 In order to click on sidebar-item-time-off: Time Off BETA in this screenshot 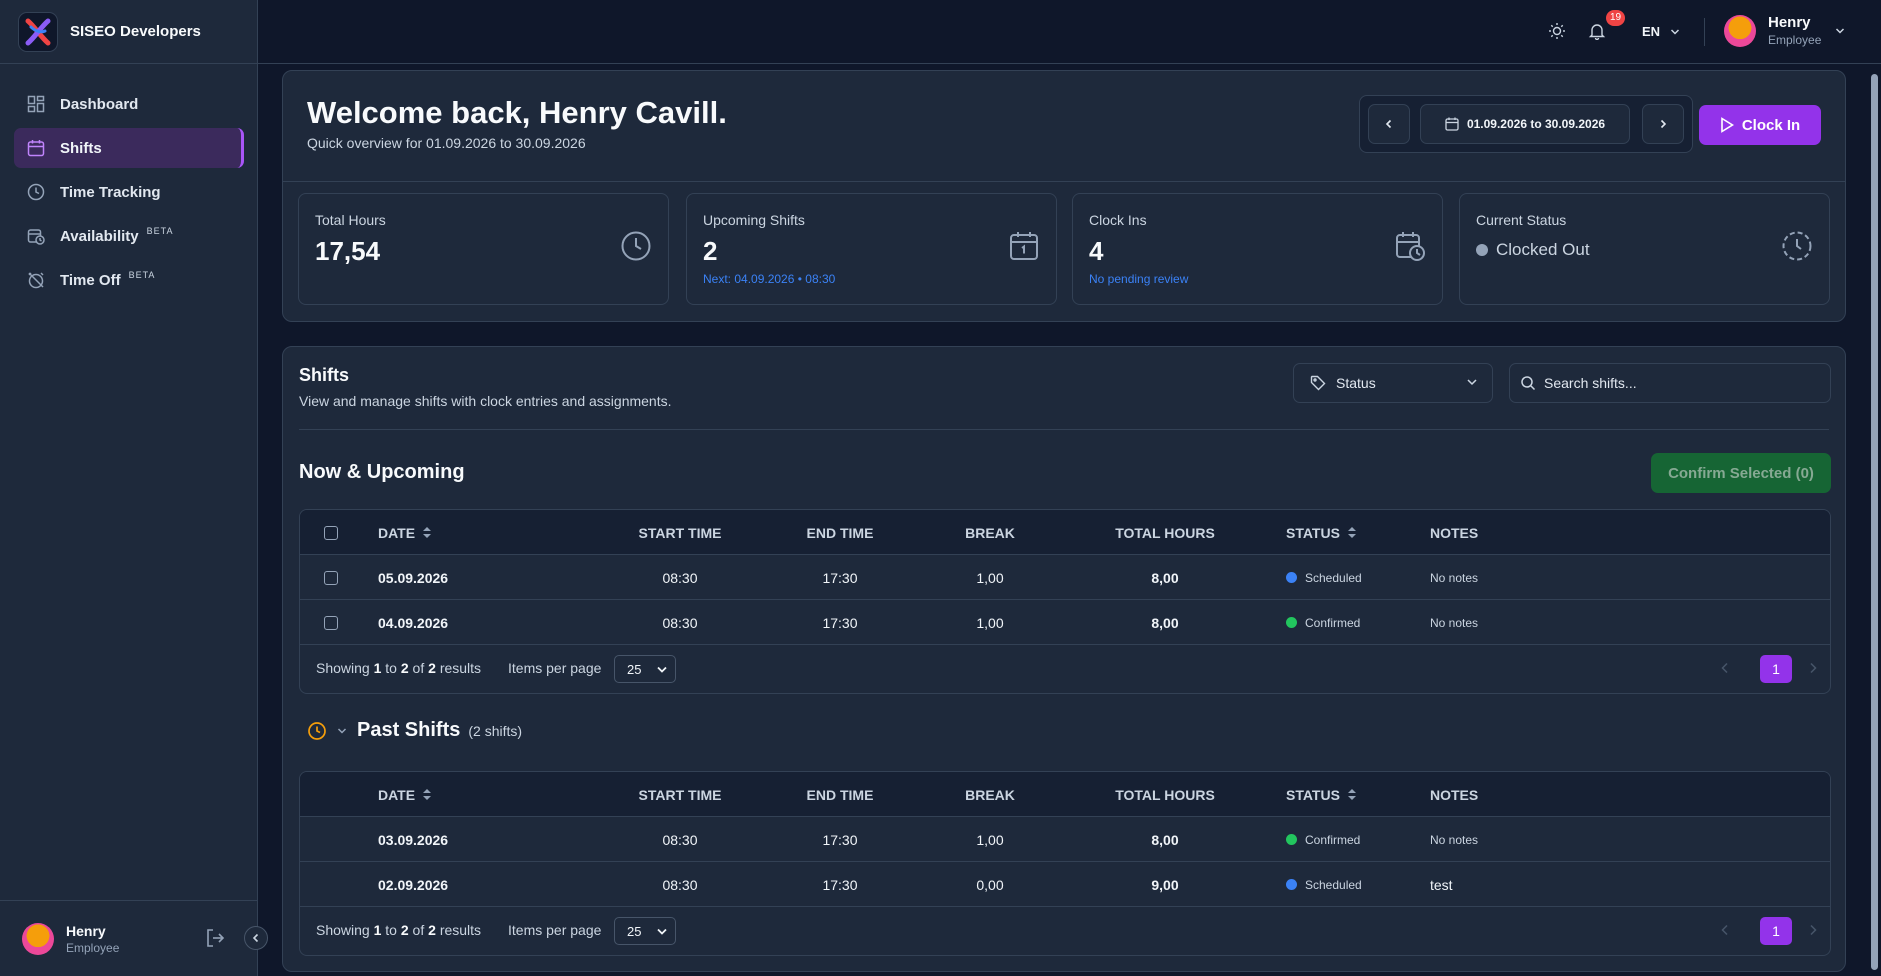, I will do `click(128, 280)`.